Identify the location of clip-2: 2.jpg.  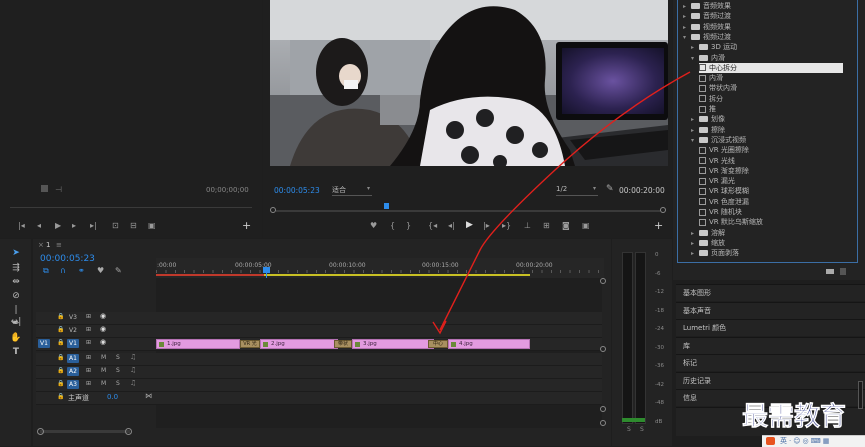
(299, 344).